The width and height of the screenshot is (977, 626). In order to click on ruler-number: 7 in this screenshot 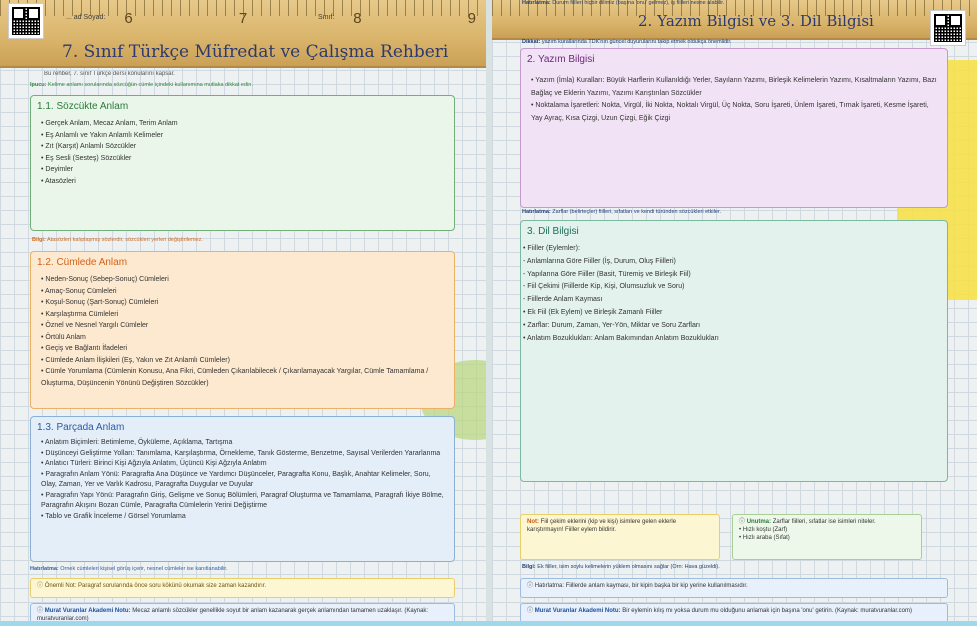, I will do `click(243, 18)`.